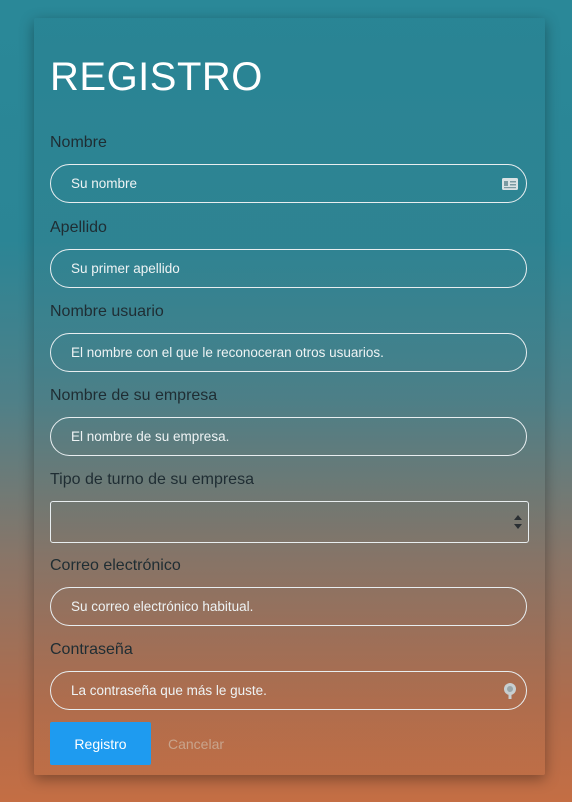 Image resolution: width=572 pixels, height=802 pixels. Describe the element at coordinates (134, 395) in the screenshot. I see `empresa-label: Nombre de su empresa` at that location.